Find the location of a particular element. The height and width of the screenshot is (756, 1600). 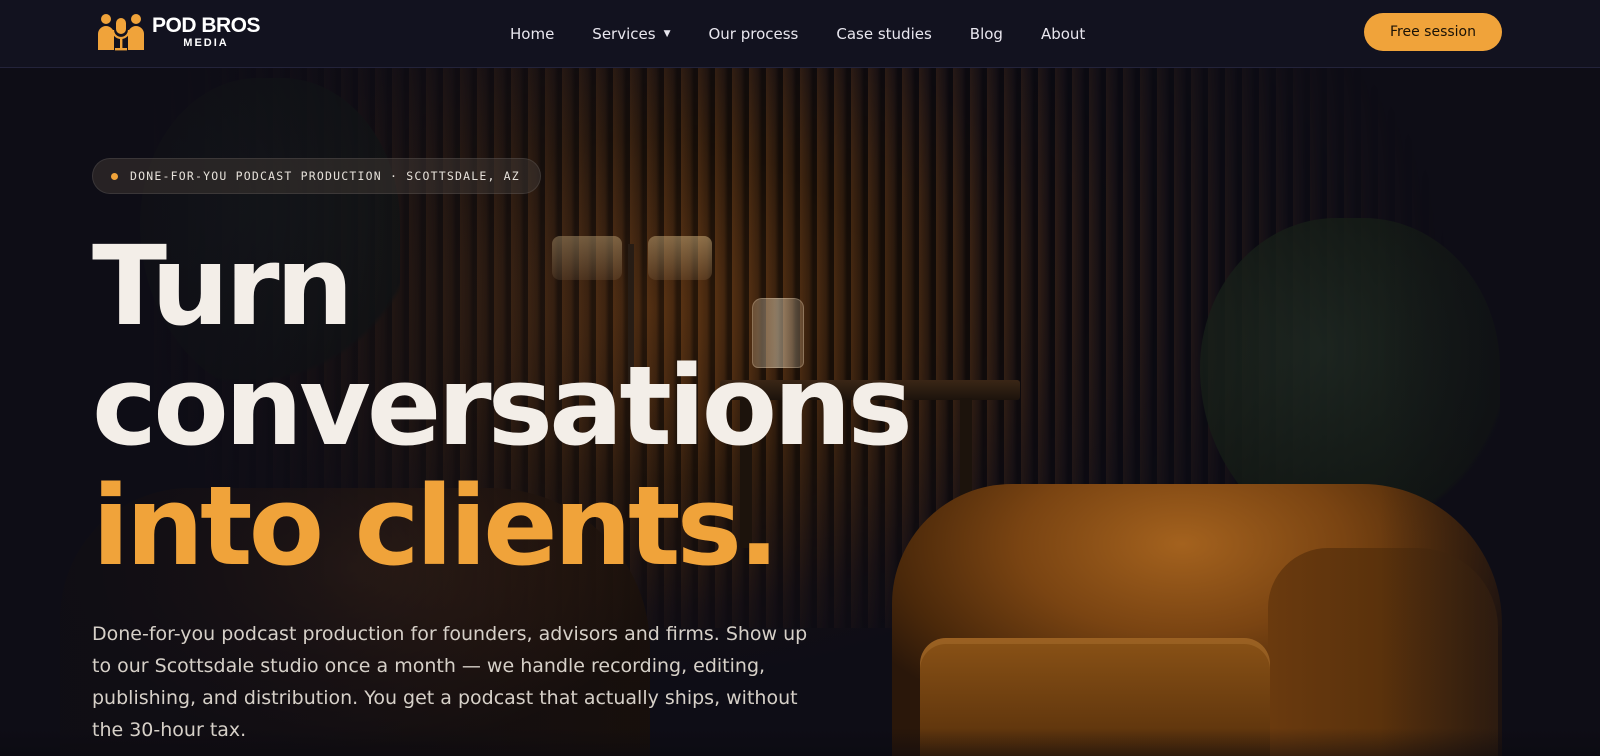

hero-headline-line2: conversations is located at coordinates (502, 406).